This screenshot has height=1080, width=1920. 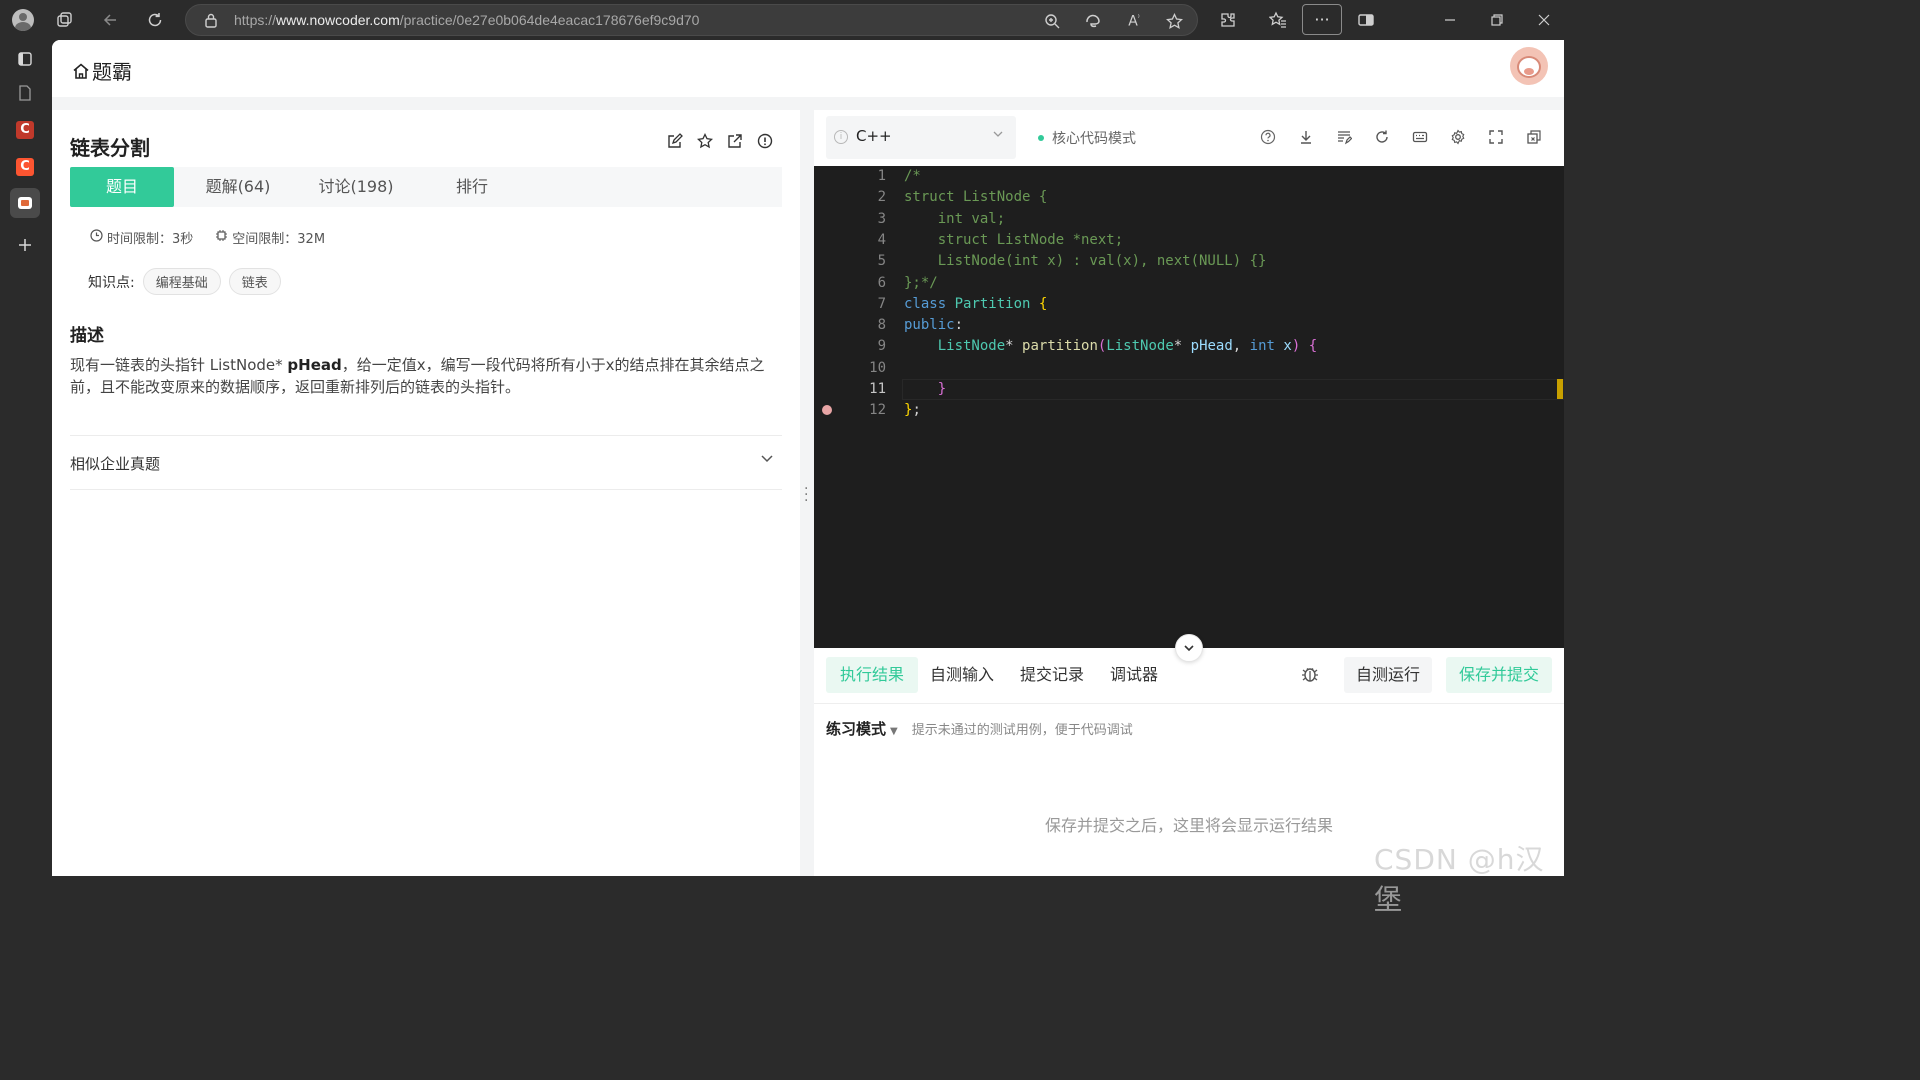 I want to click on close-window-icon, so click(x=1544, y=20).